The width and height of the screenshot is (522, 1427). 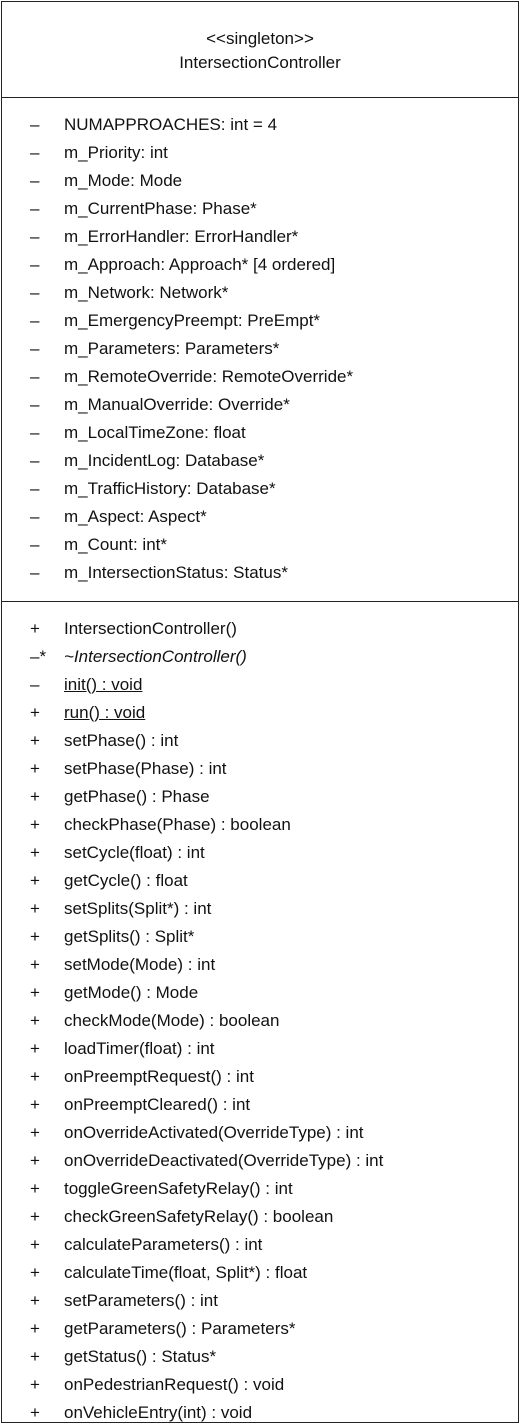 What do you see at coordinates (123, 180) in the screenshot?
I see `attribute-row-text: m_Mode: Mode` at bounding box center [123, 180].